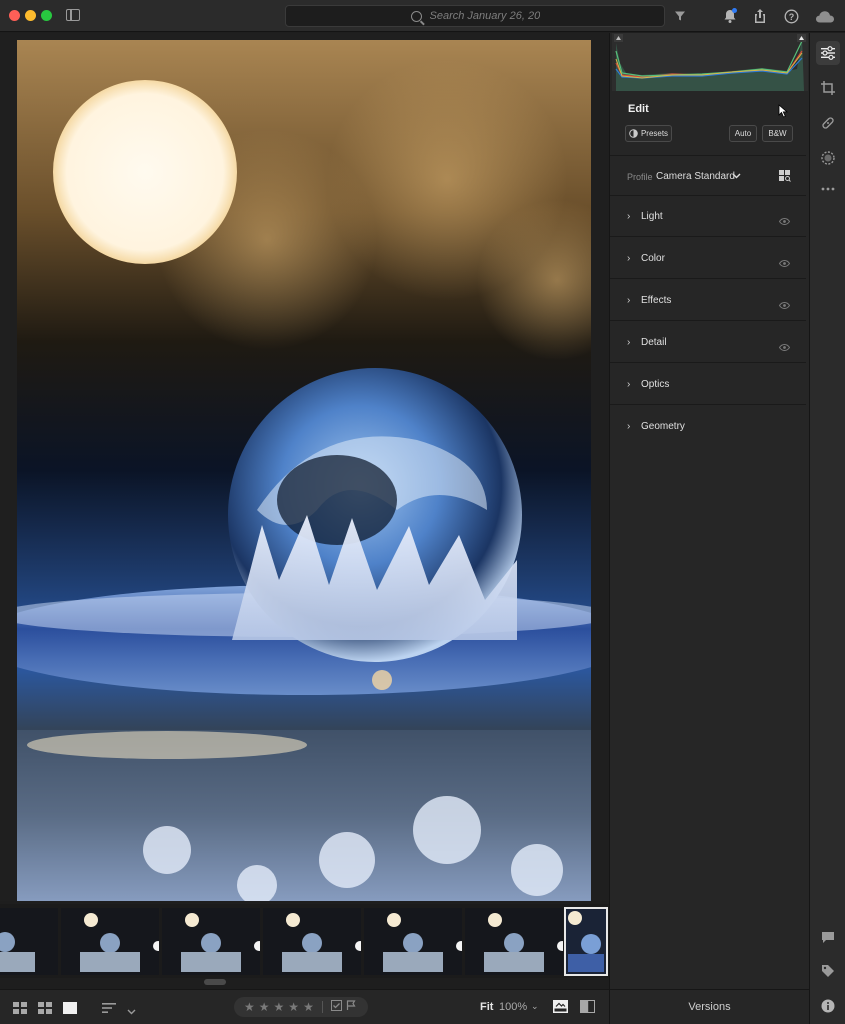 The height and width of the screenshot is (1024, 845). What do you see at coordinates (708, 426) in the screenshot?
I see `section-geometry: › Geometry` at bounding box center [708, 426].